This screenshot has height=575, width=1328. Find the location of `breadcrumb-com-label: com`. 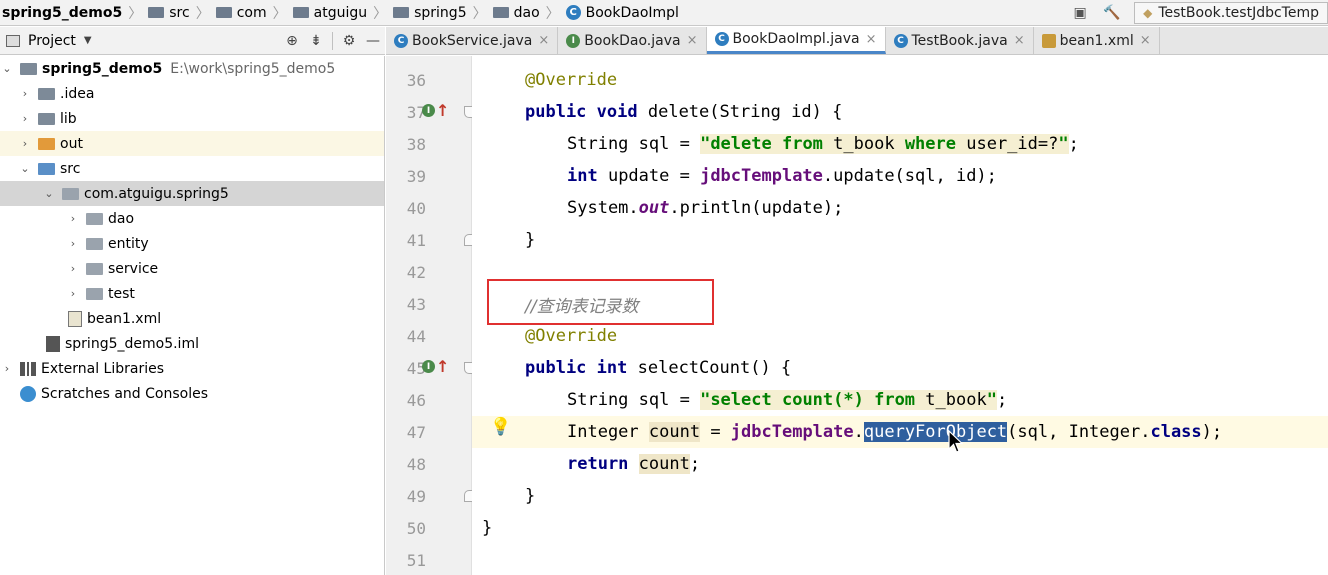

breadcrumb-com-label: com is located at coordinates (251, 12).